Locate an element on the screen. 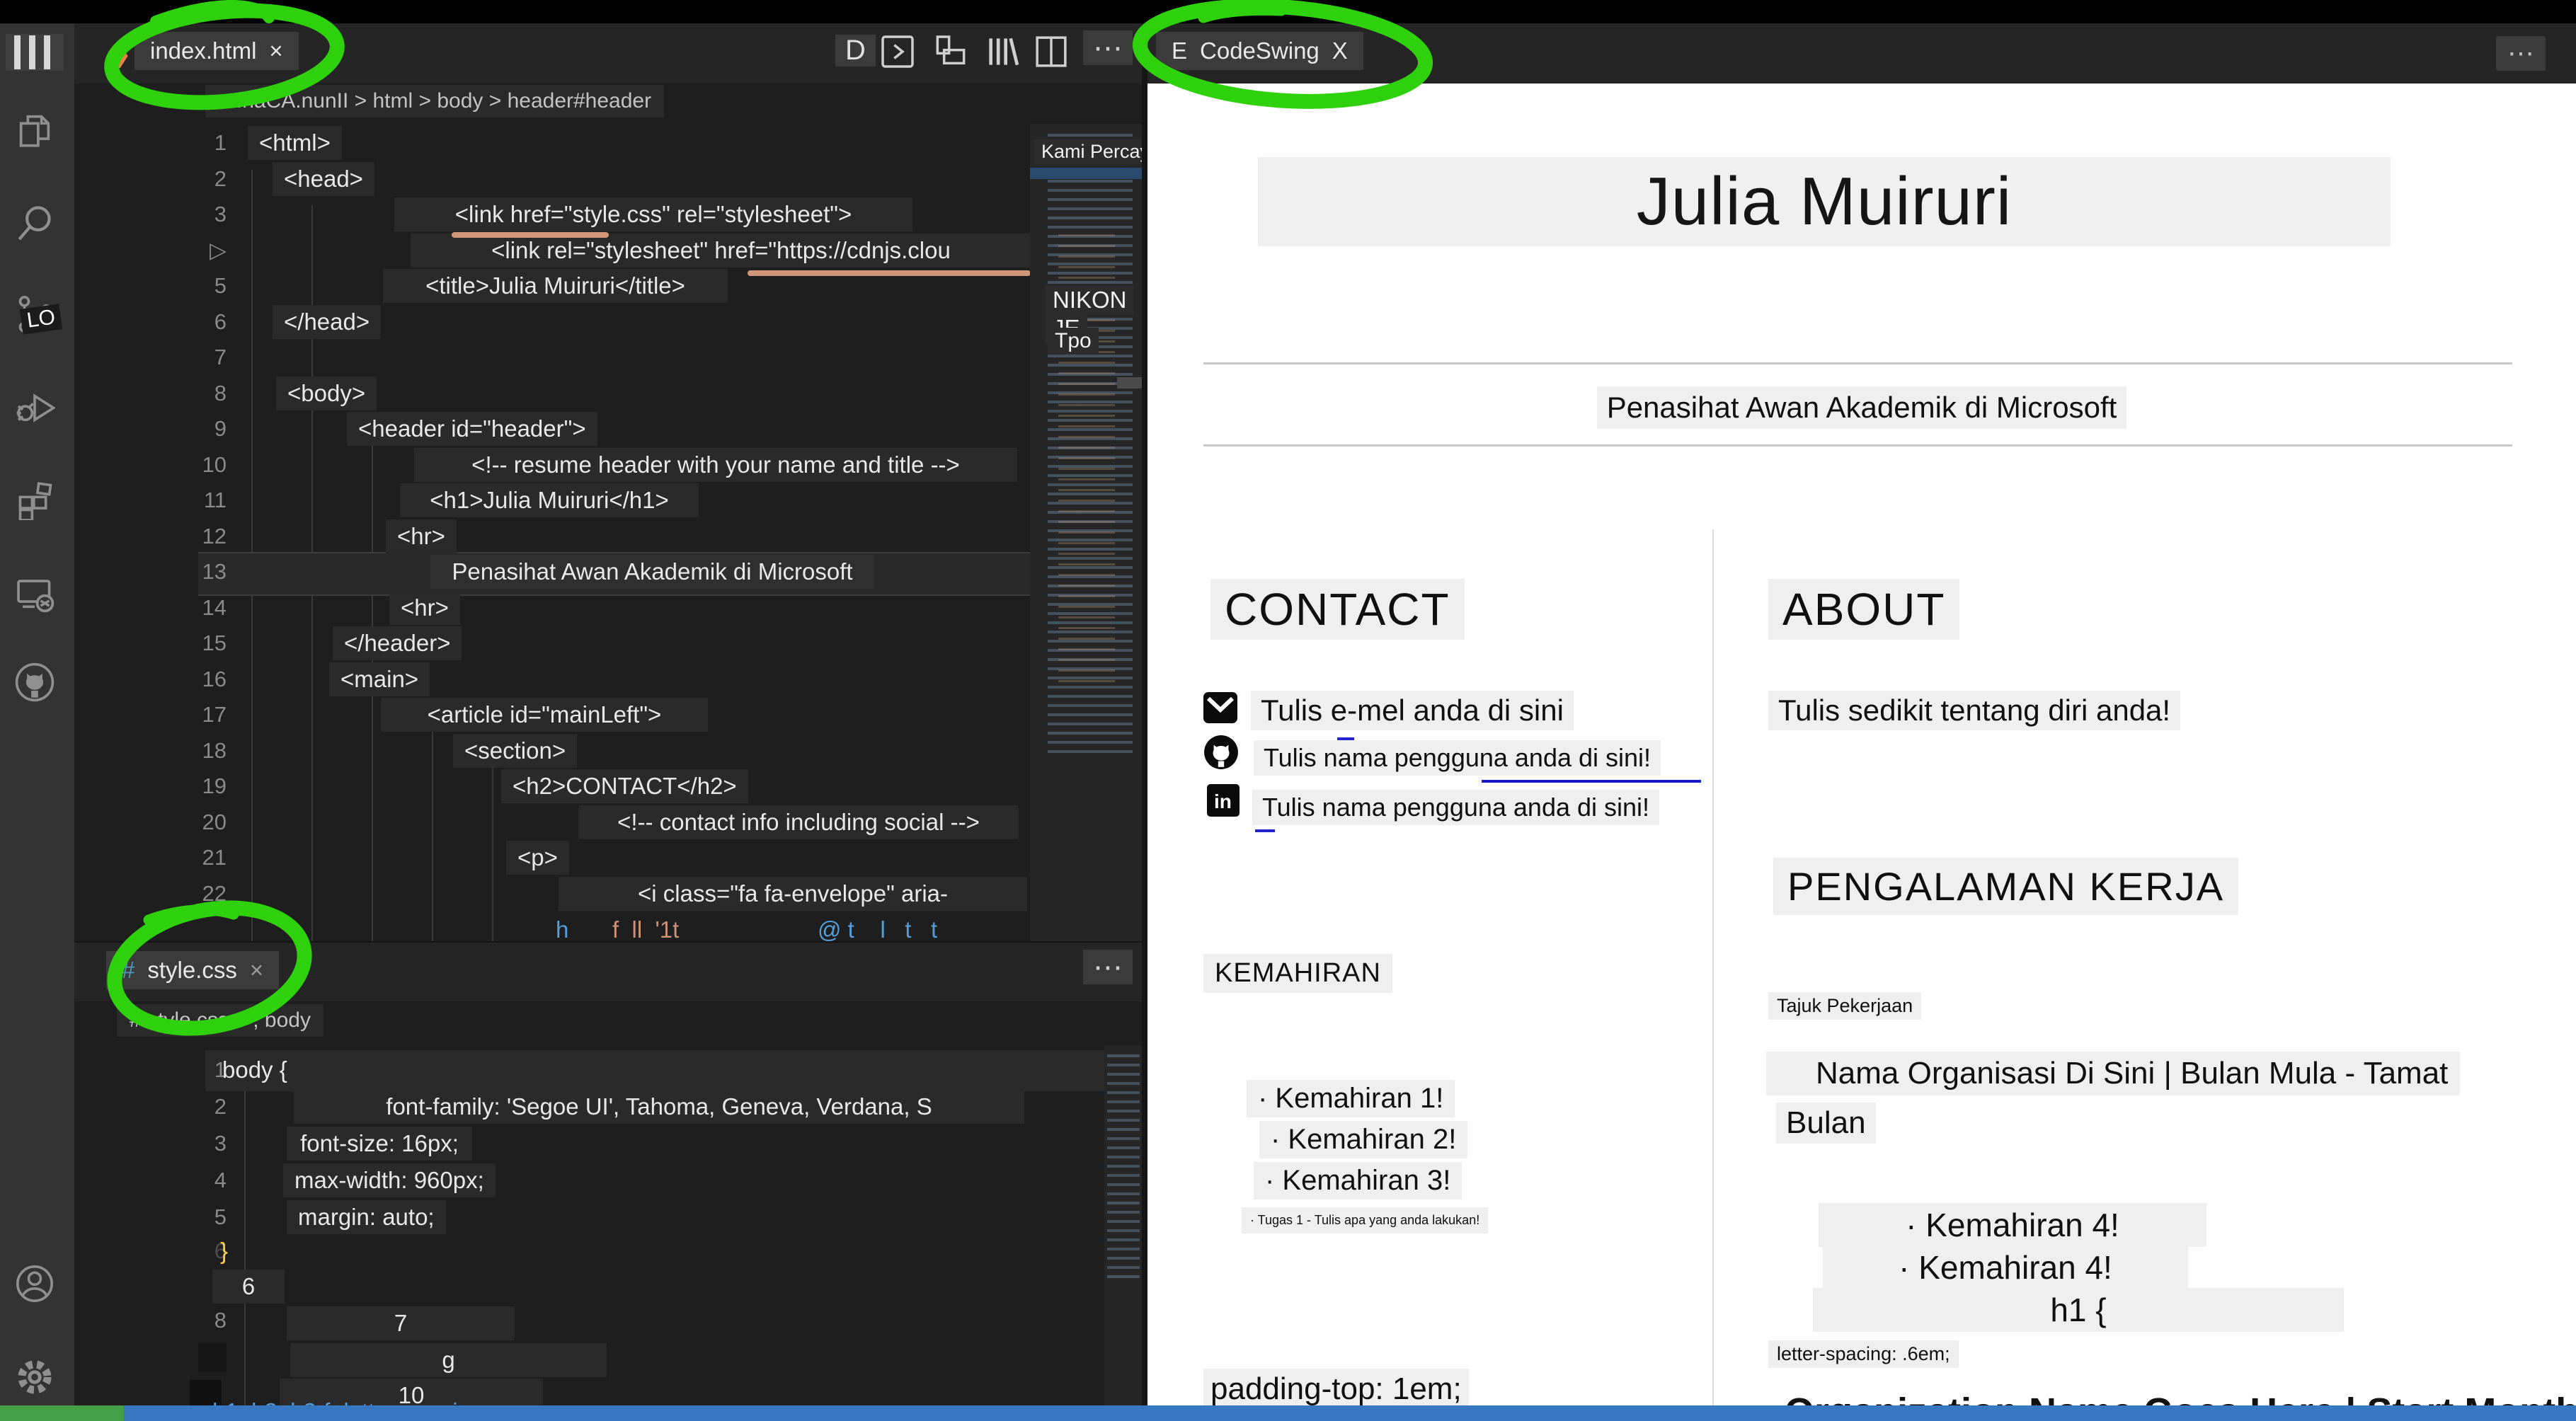 This screenshot has height=1421, width=2576. contact-linkedin-link: Tulis nama pengguna anda di sini! is located at coordinates (1456, 807).